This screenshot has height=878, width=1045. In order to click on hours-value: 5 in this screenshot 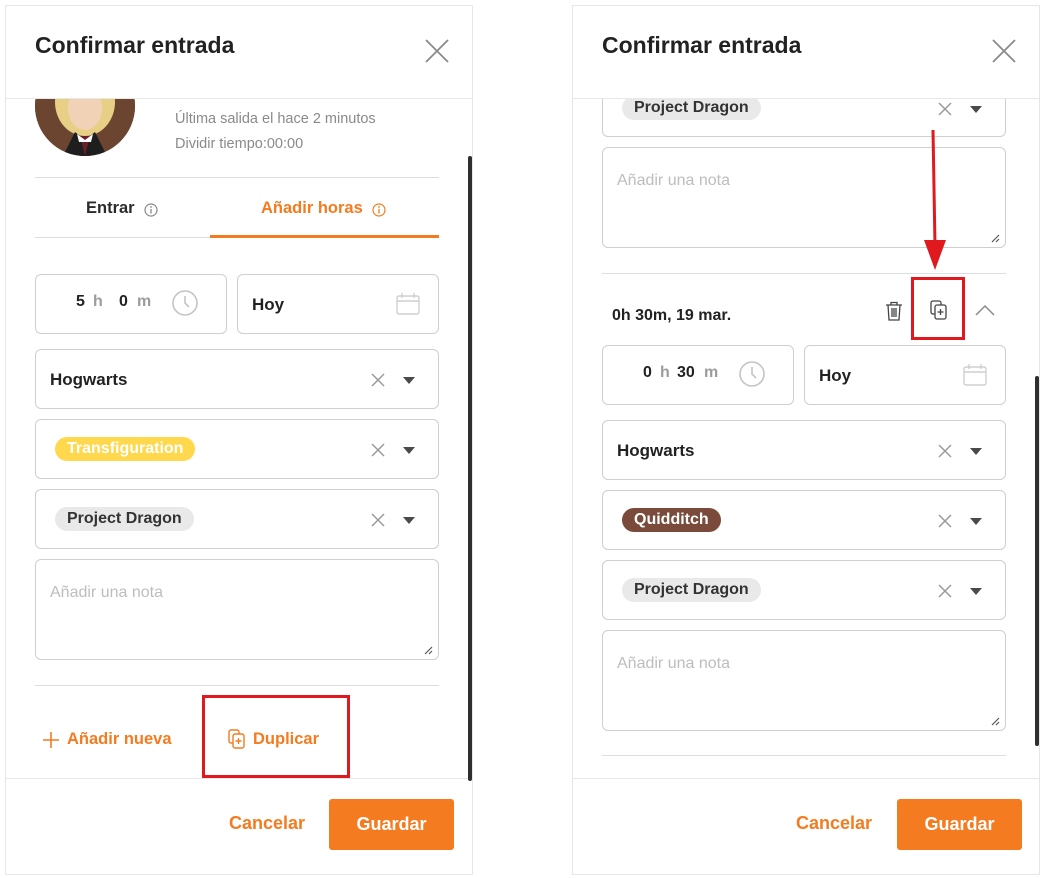, I will do `click(80, 301)`.